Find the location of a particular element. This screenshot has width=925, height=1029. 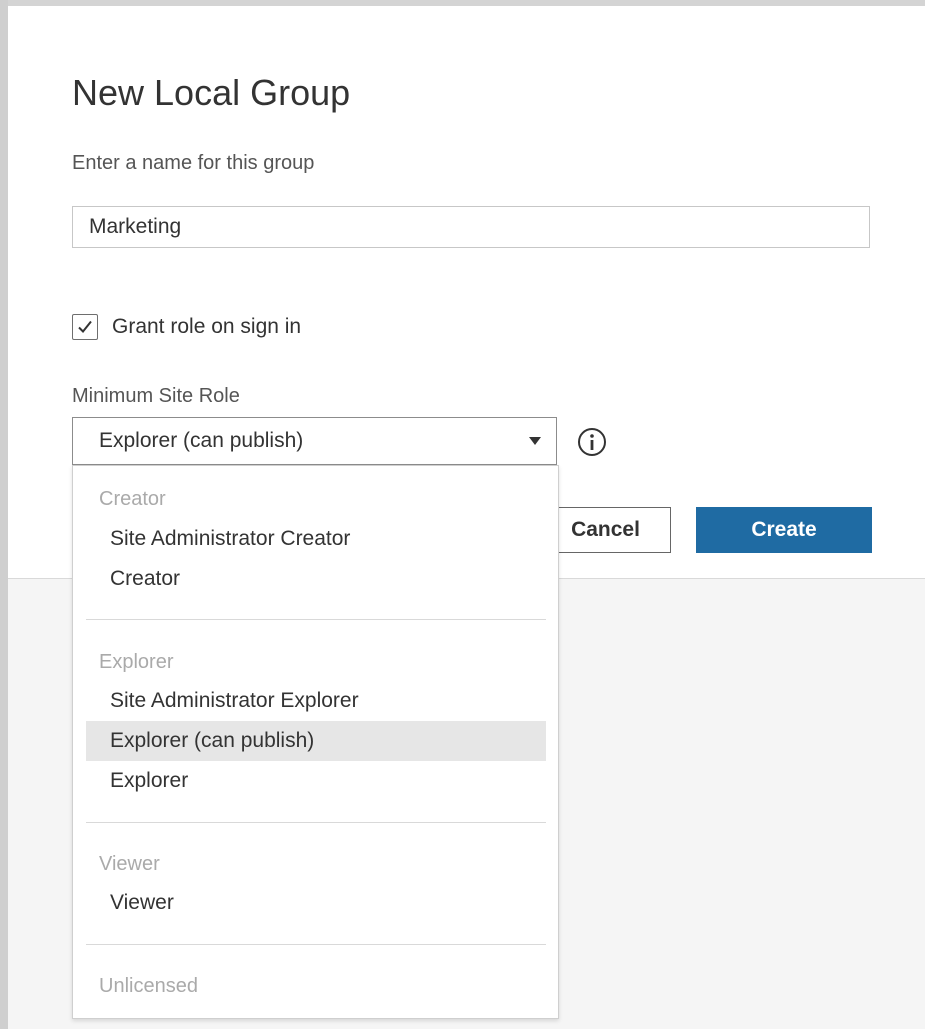

group-header-creator: Creator is located at coordinates (132, 499).